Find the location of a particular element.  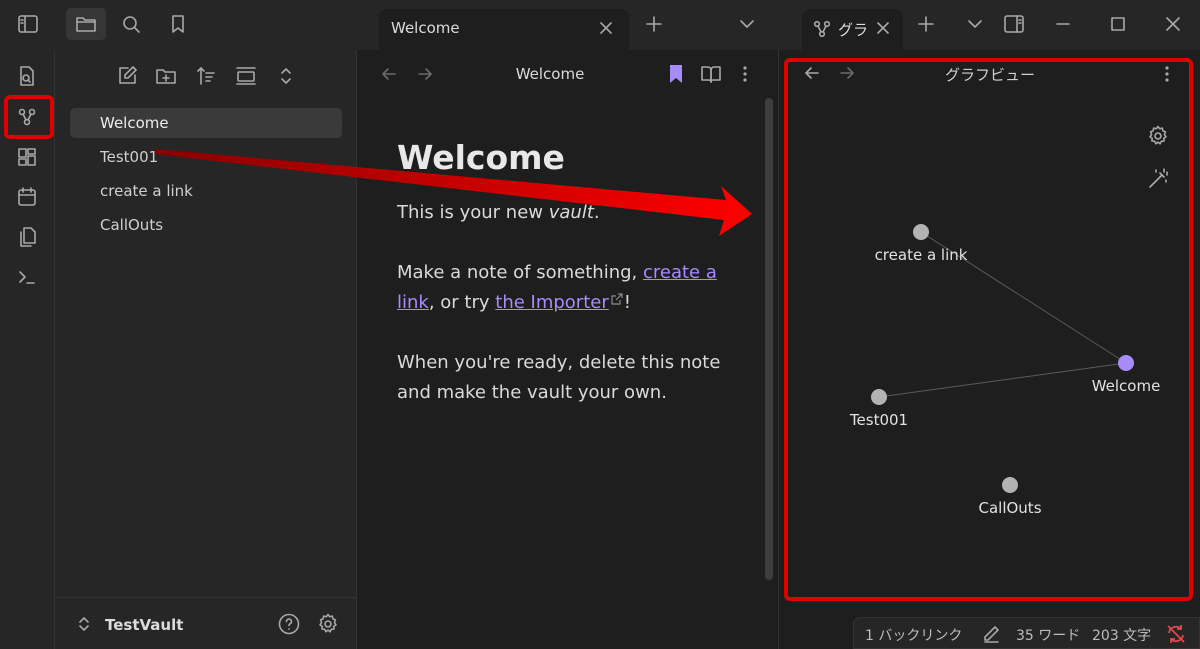

tab-welcome-label: Welcome is located at coordinates (425, 28).